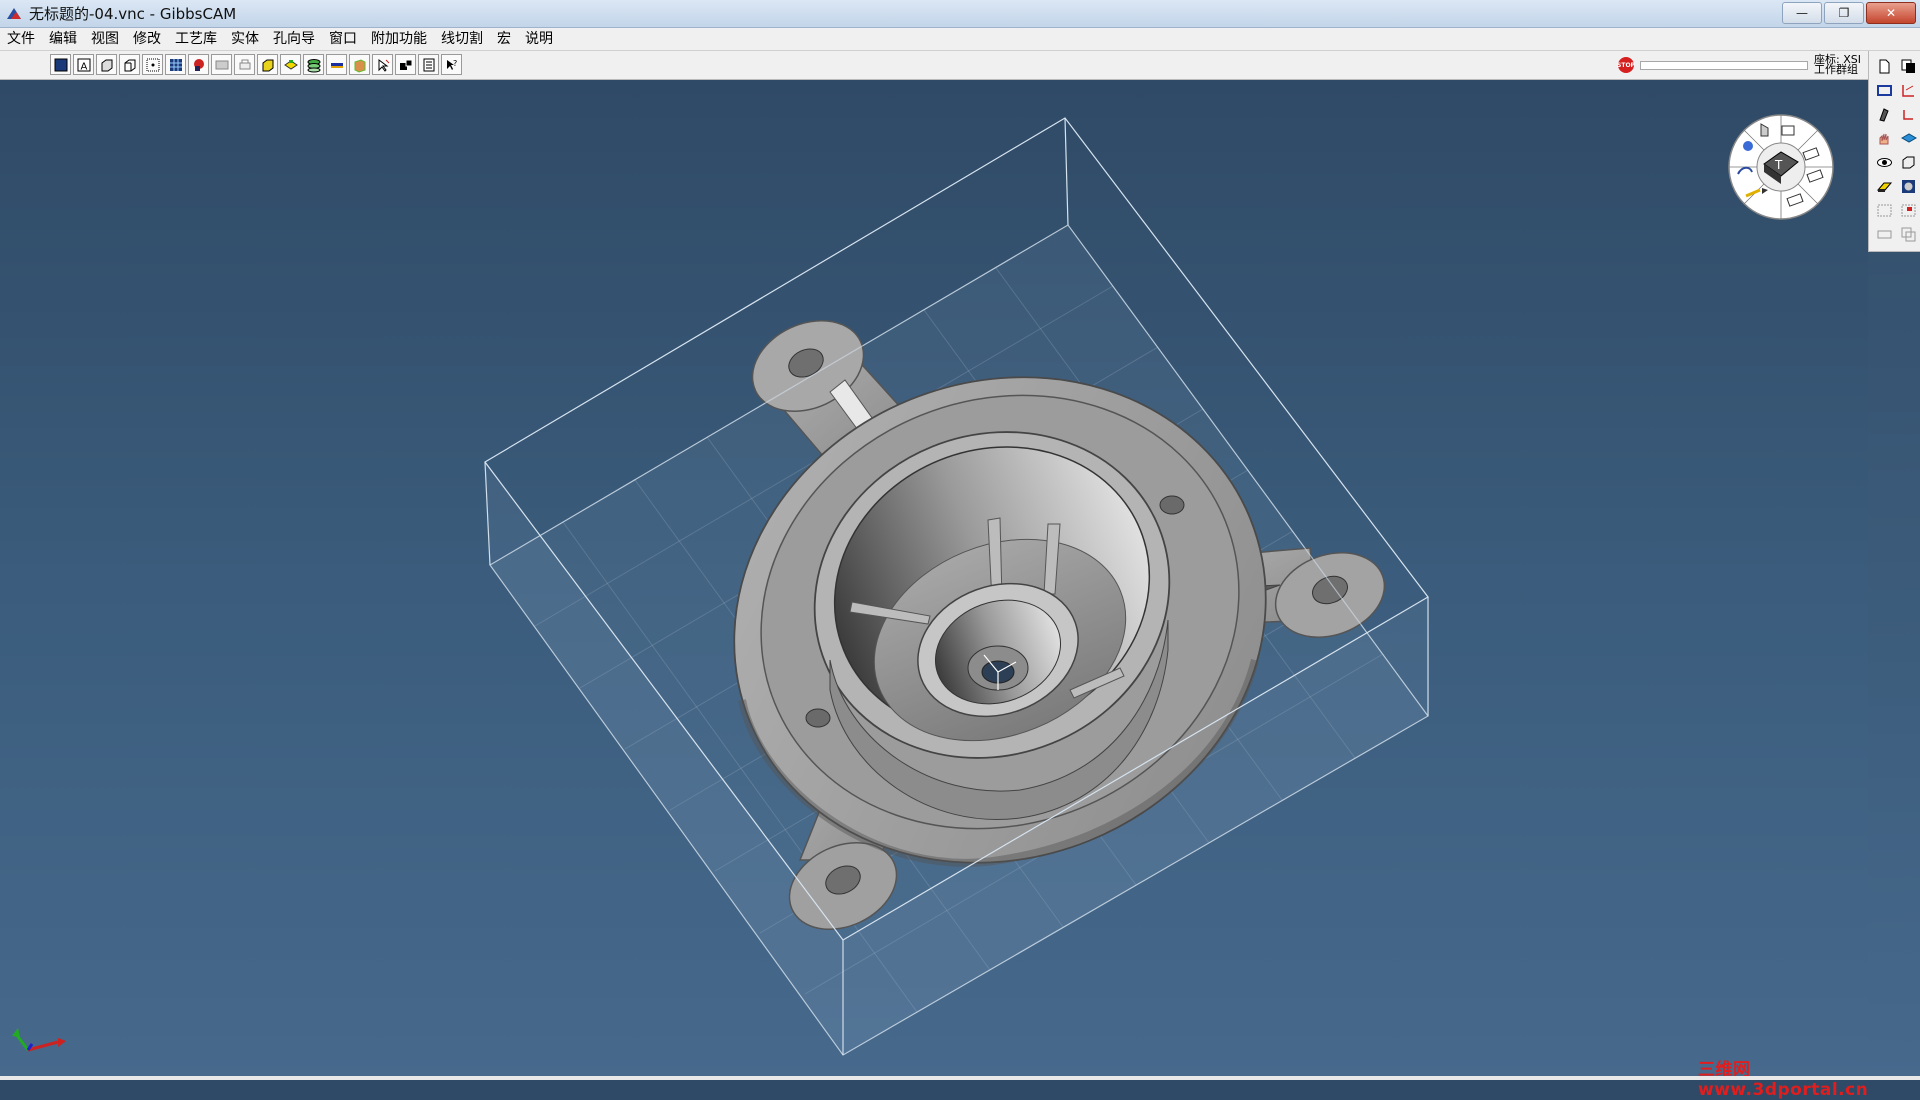  I want to click on black-blocks-icon, so click(405, 64).